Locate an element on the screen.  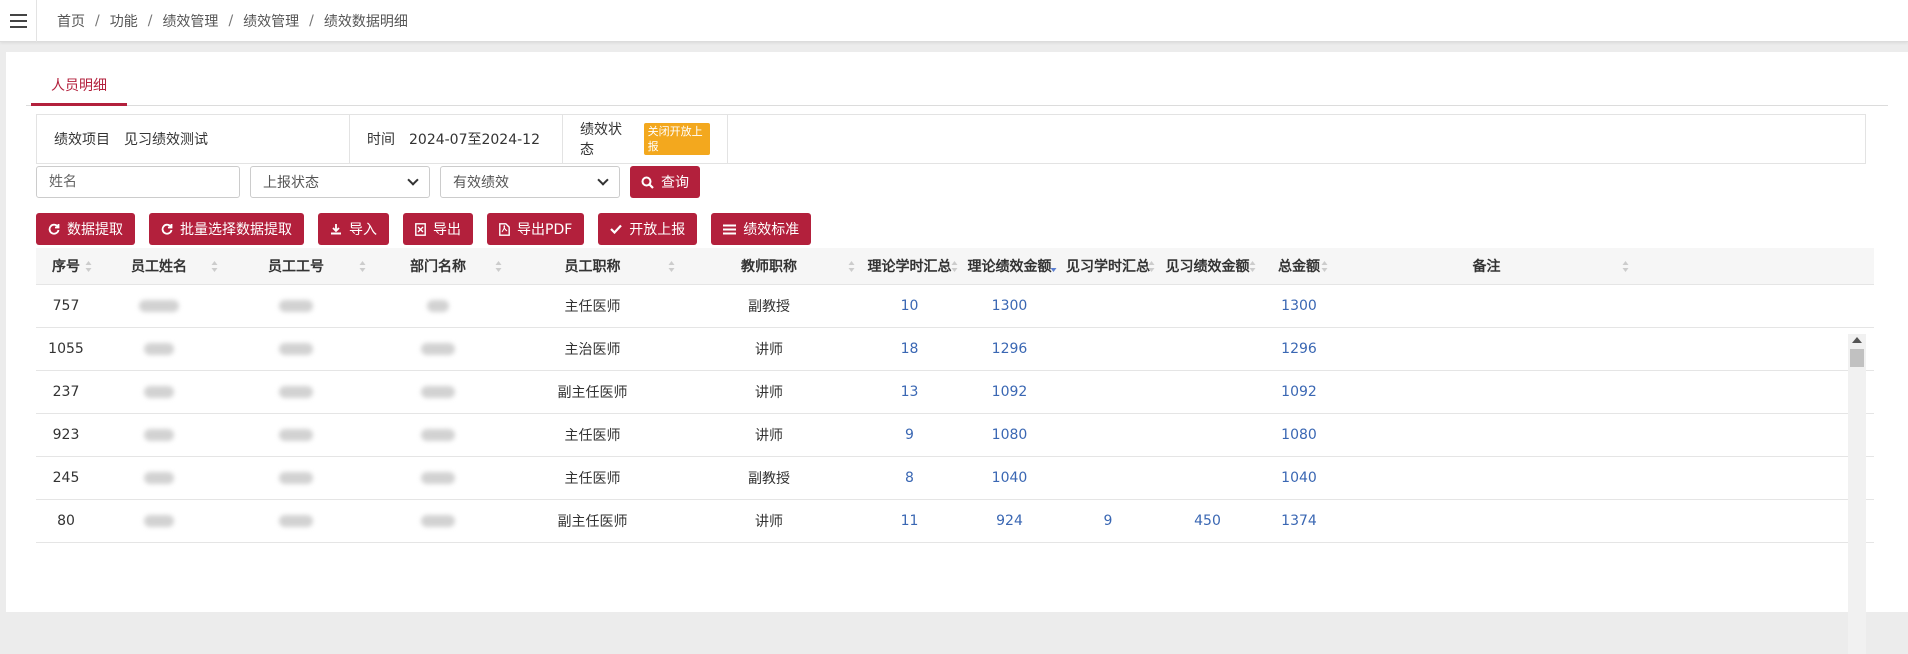
table-row: 1055 主治医师 讲师 18 1296 1296 is located at coordinates (955, 349).